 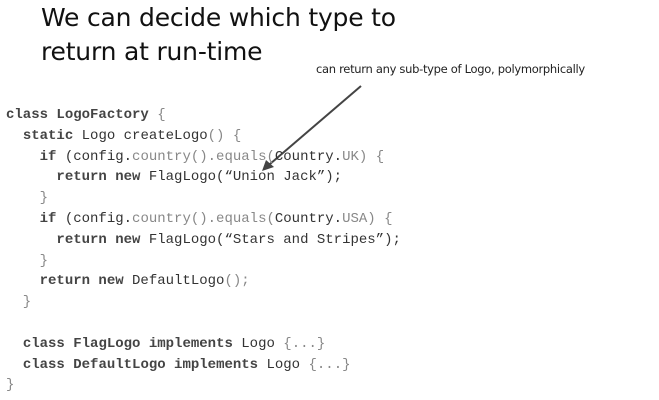 I want to click on code-line: class DefaultLogo implements Logo {...}, so click(x=203, y=365).